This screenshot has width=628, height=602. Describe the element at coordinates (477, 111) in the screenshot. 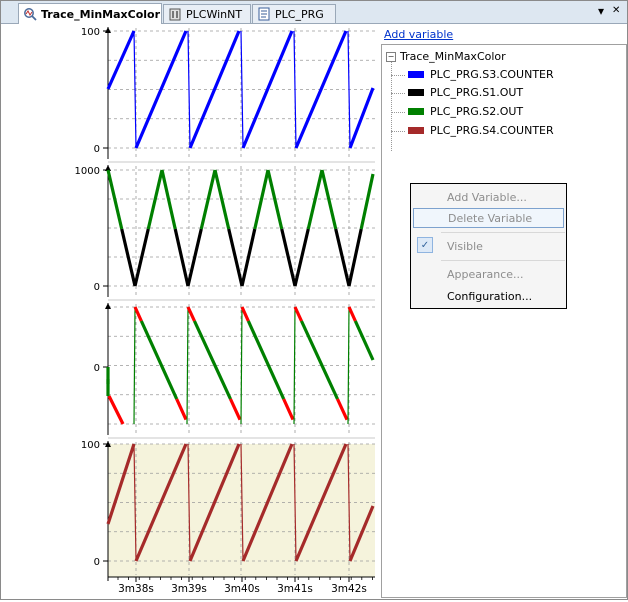

I see `variable-name: PLC_PRG.S2.OUT` at that location.